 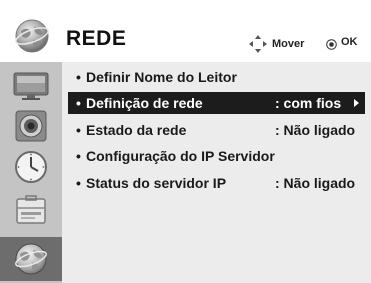 I want to click on sidebar-item-audio, so click(x=31, y=126).